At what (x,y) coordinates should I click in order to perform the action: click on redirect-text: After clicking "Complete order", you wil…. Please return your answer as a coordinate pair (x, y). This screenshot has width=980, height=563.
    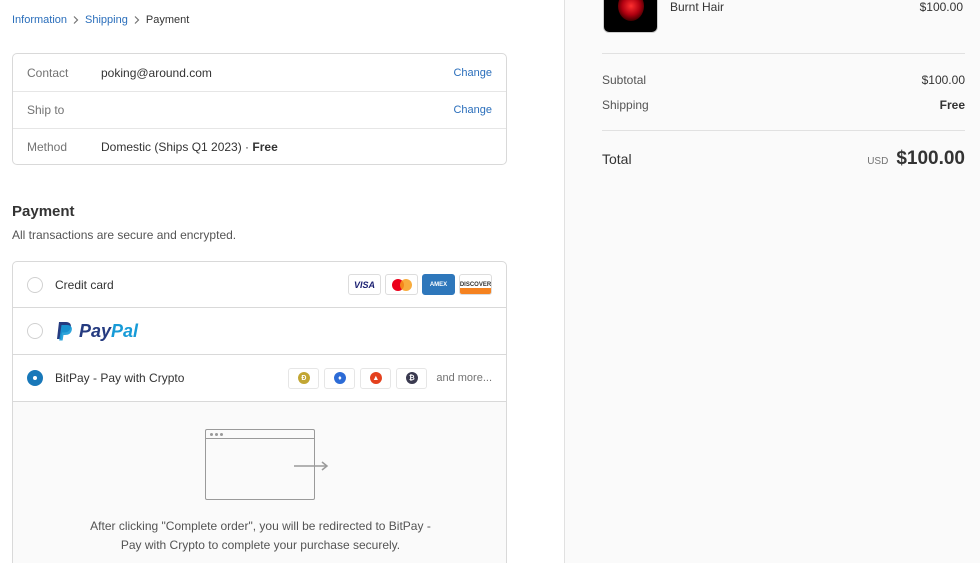
    Looking at the image, I should click on (259, 536).